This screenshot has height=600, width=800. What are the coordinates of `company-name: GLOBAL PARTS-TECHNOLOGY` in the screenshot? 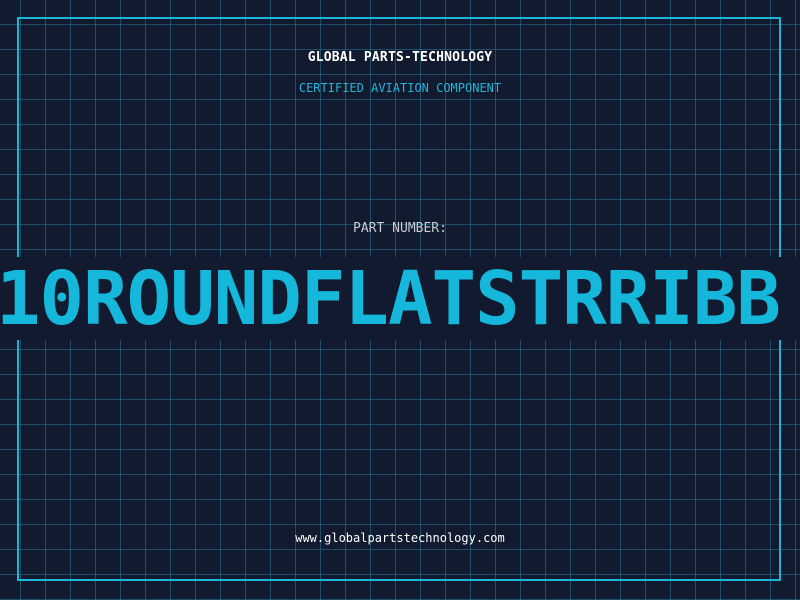 It's located at (400, 57).